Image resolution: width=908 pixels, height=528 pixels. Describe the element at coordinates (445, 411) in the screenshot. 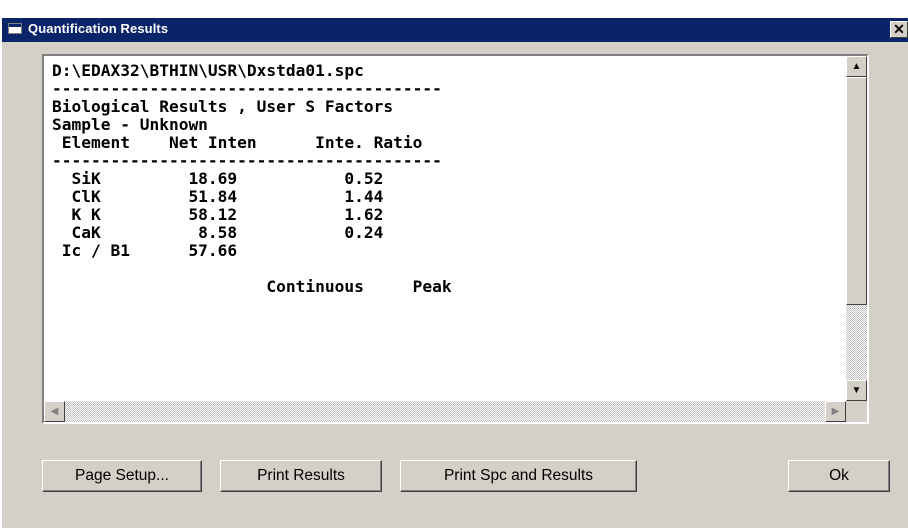

I see `horizontal-scrollbar: ◀ ▶` at that location.